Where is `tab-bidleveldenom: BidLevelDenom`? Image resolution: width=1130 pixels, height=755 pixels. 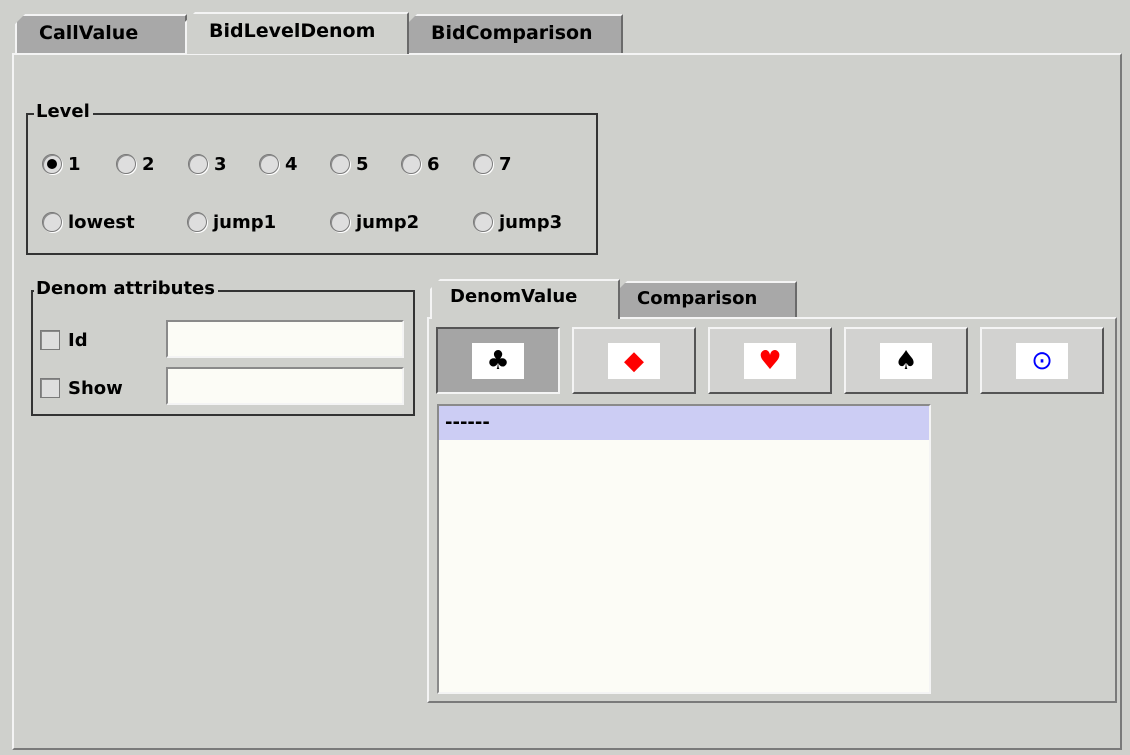
tab-bidleveldenom: BidLevelDenom is located at coordinates (297, 33).